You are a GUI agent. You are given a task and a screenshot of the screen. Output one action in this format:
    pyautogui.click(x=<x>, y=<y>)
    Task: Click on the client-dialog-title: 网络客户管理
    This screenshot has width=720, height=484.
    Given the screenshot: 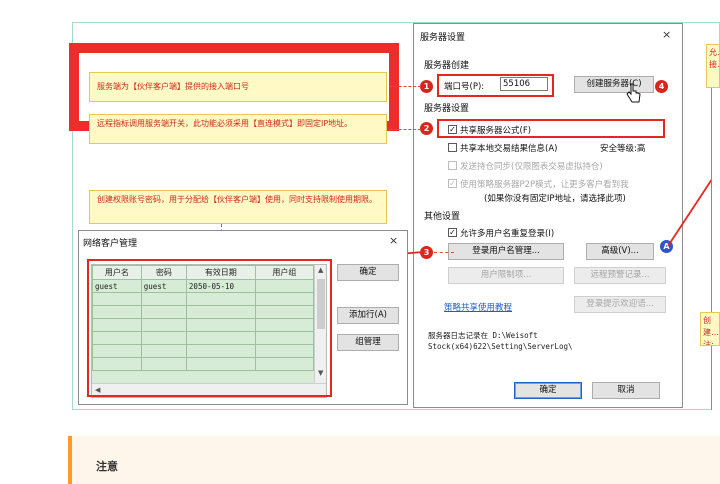 What is the action you would take?
    pyautogui.click(x=110, y=244)
    